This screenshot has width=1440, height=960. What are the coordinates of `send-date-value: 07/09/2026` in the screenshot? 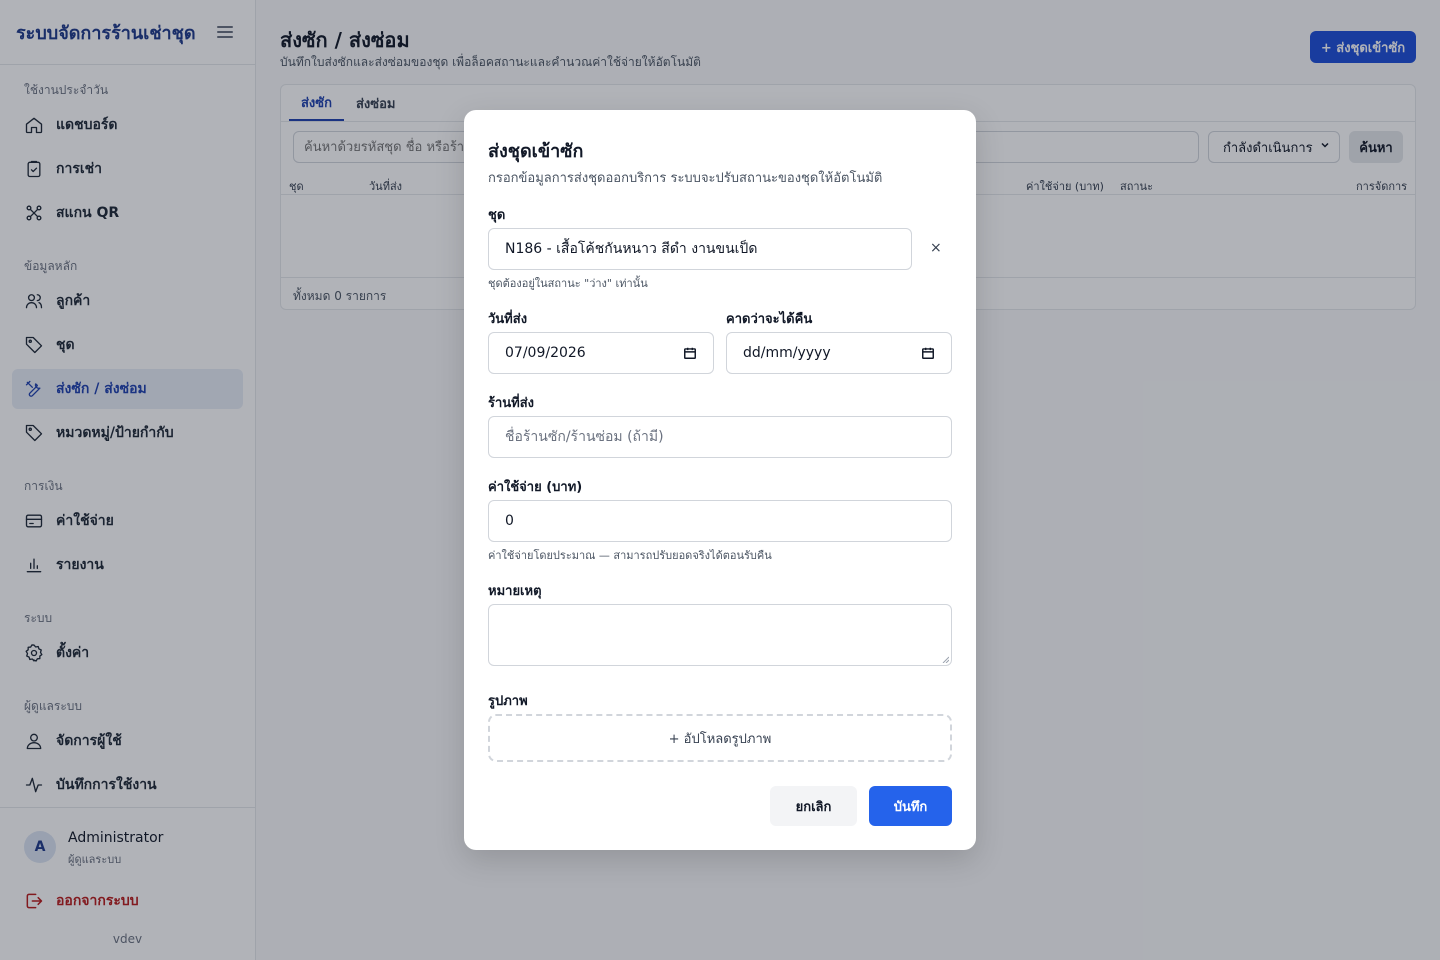 It's located at (545, 353).